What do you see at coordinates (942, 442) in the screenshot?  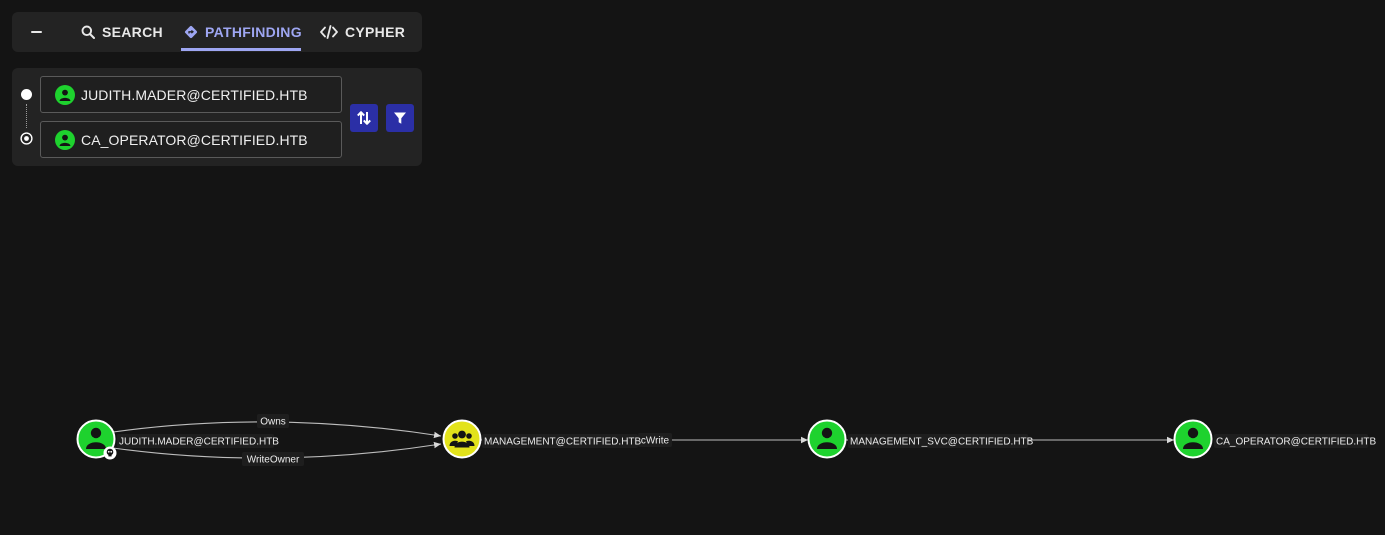 I see `node-label: MANAGEMENT_SVC@CERTIFIED.HTB` at bounding box center [942, 442].